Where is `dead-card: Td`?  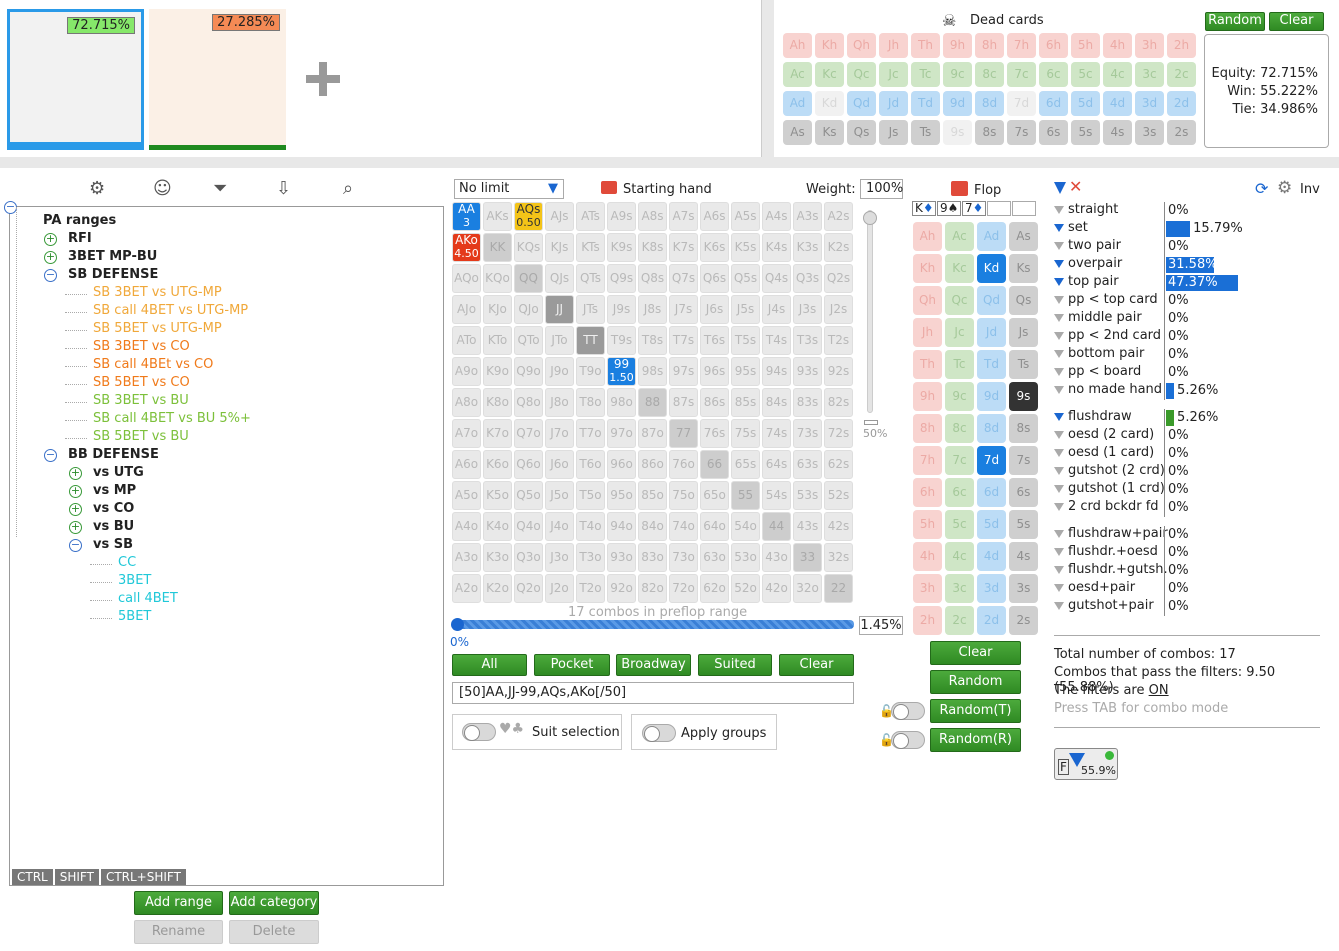
dead-card: Td is located at coordinates (925, 103).